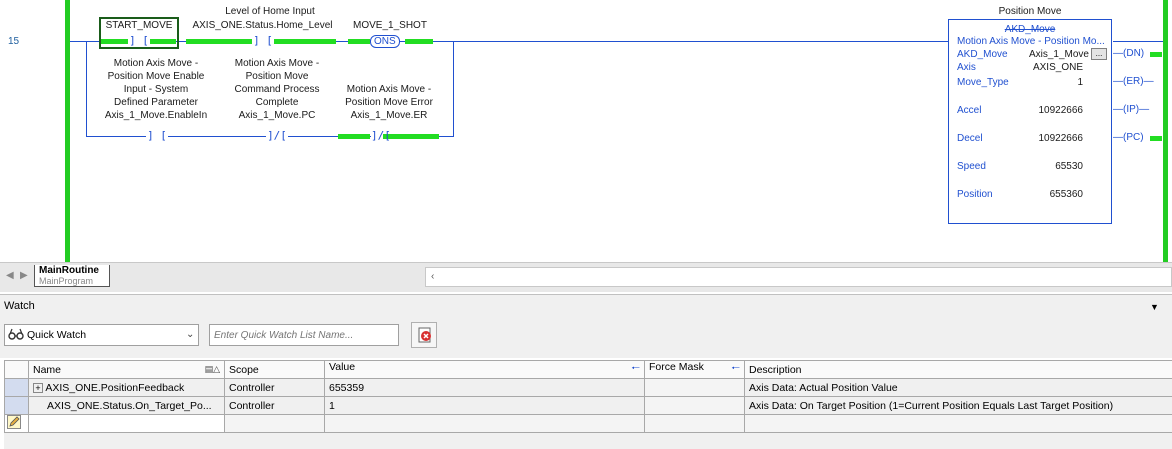 The width and height of the screenshot is (1172, 449). I want to click on contact-description: Level of Home Input, so click(270, 11).